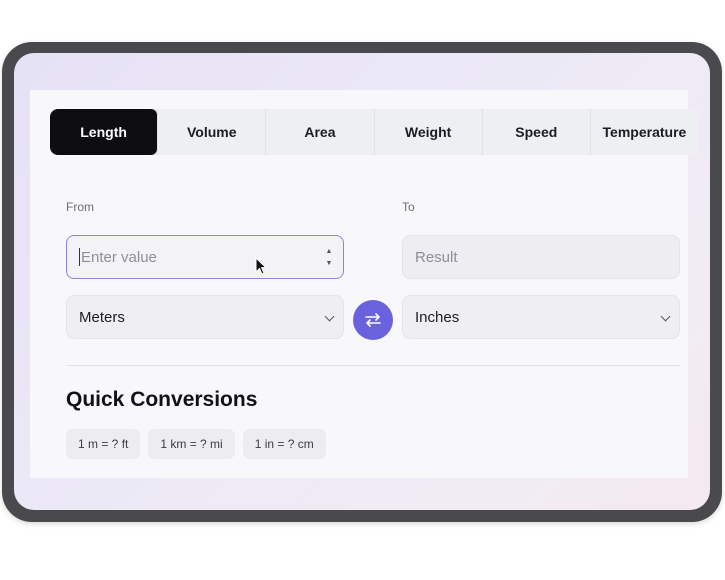 The height and width of the screenshot is (580, 725). Describe the element at coordinates (427, 132) in the screenshot. I see `tab-weight: Weight` at that location.